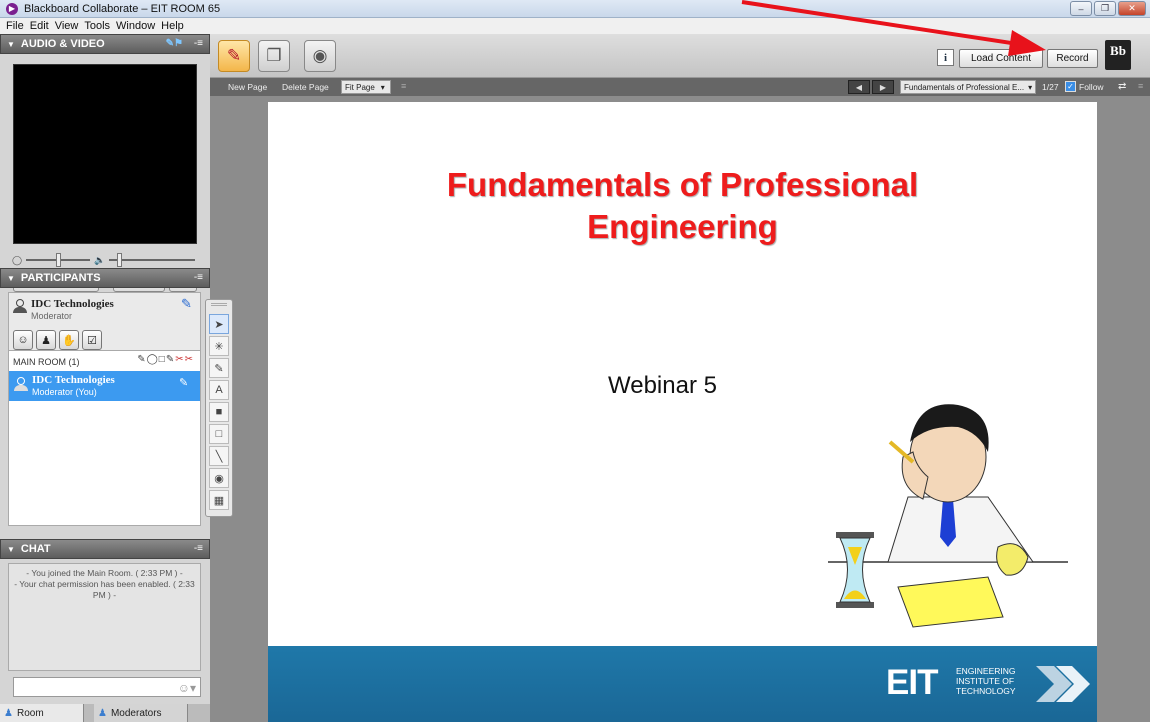  Describe the element at coordinates (136, 713) in the screenshot. I see `moderators-tab-label: Moderators` at that location.